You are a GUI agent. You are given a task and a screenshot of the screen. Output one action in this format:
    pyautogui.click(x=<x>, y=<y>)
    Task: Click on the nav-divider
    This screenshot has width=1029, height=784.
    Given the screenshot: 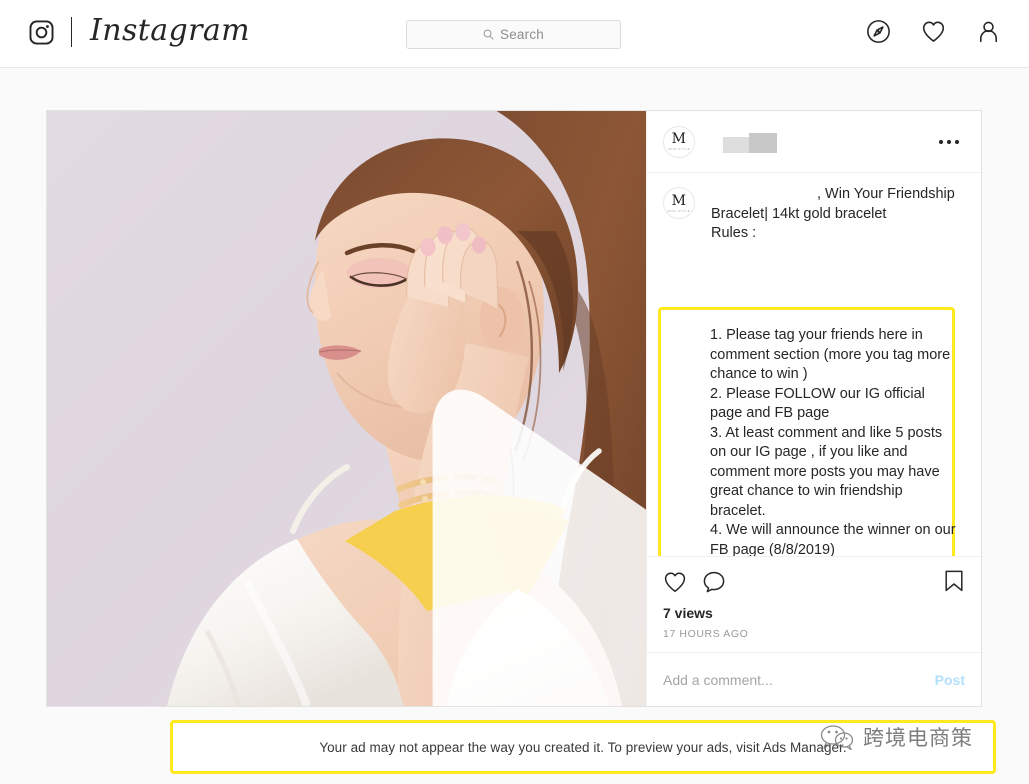 What is the action you would take?
    pyautogui.click(x=71, y=32)
    